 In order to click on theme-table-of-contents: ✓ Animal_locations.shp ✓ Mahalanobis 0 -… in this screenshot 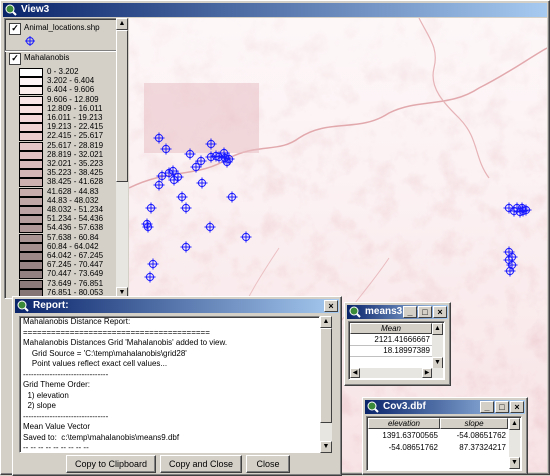, I will do `click(65, 158)`.